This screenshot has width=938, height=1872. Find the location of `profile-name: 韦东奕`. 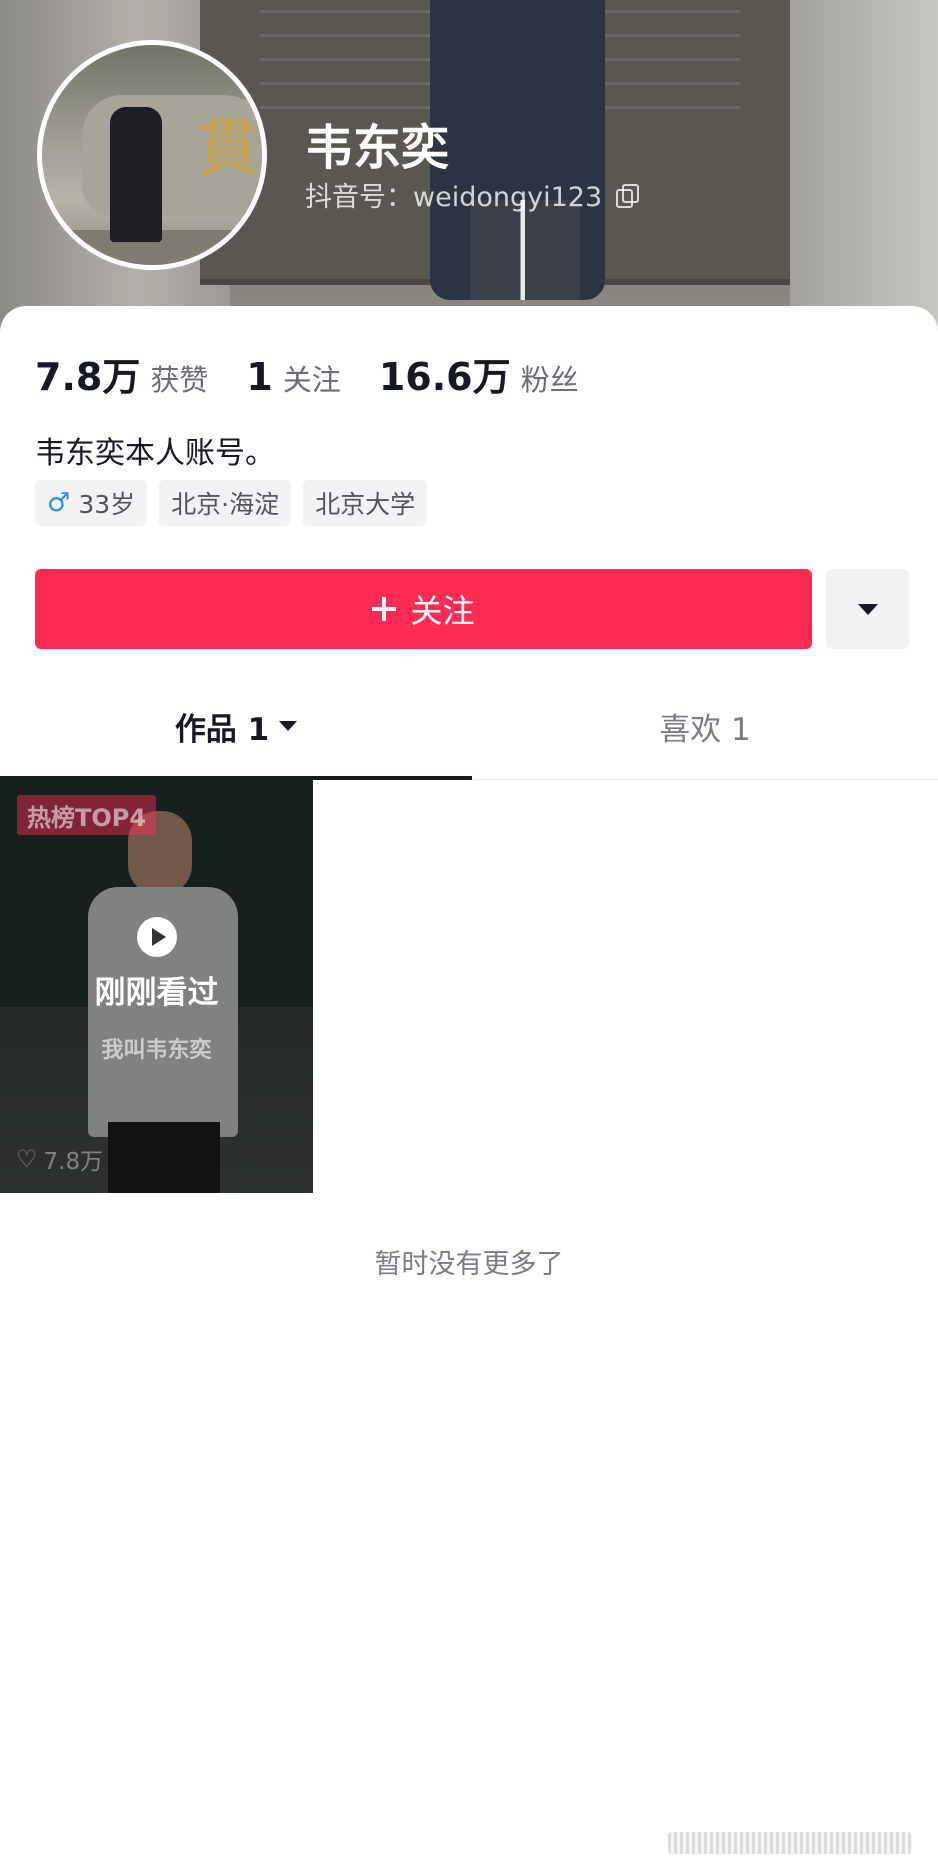

profile-name: 韦东奕 is located at coordinates (377, 148).